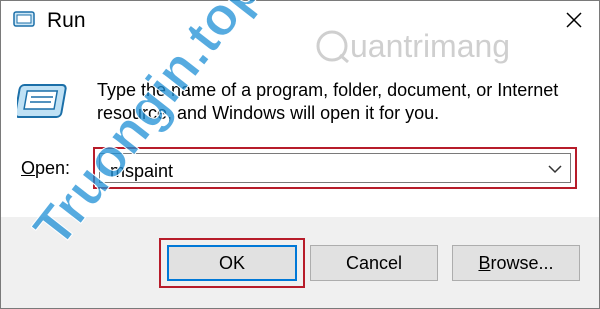 The width and height of the screenshot is (600, 309). Describe the element at coordinates (374, 263) in the screenshot. I see `cancel-button: Cancel` at that location.